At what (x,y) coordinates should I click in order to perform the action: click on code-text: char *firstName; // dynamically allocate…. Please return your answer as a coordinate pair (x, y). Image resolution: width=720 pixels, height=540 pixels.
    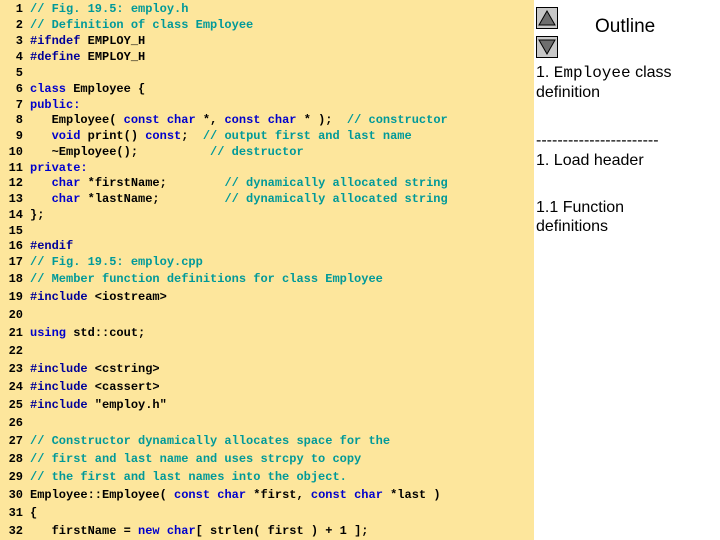
    Looking at the image, I should click on (239, 183).